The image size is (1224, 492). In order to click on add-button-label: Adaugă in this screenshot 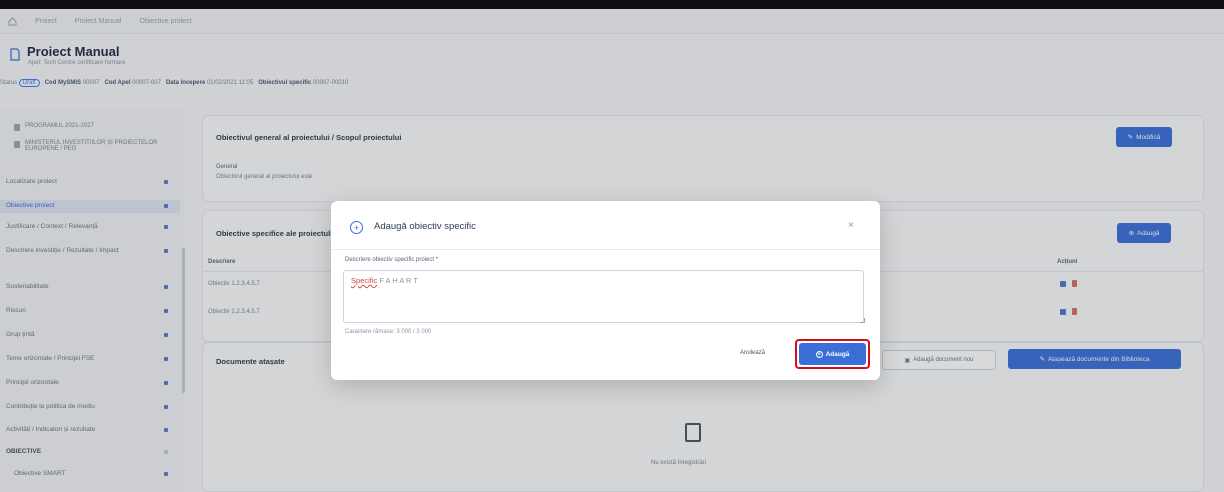, I will do `click(837, 354)`.